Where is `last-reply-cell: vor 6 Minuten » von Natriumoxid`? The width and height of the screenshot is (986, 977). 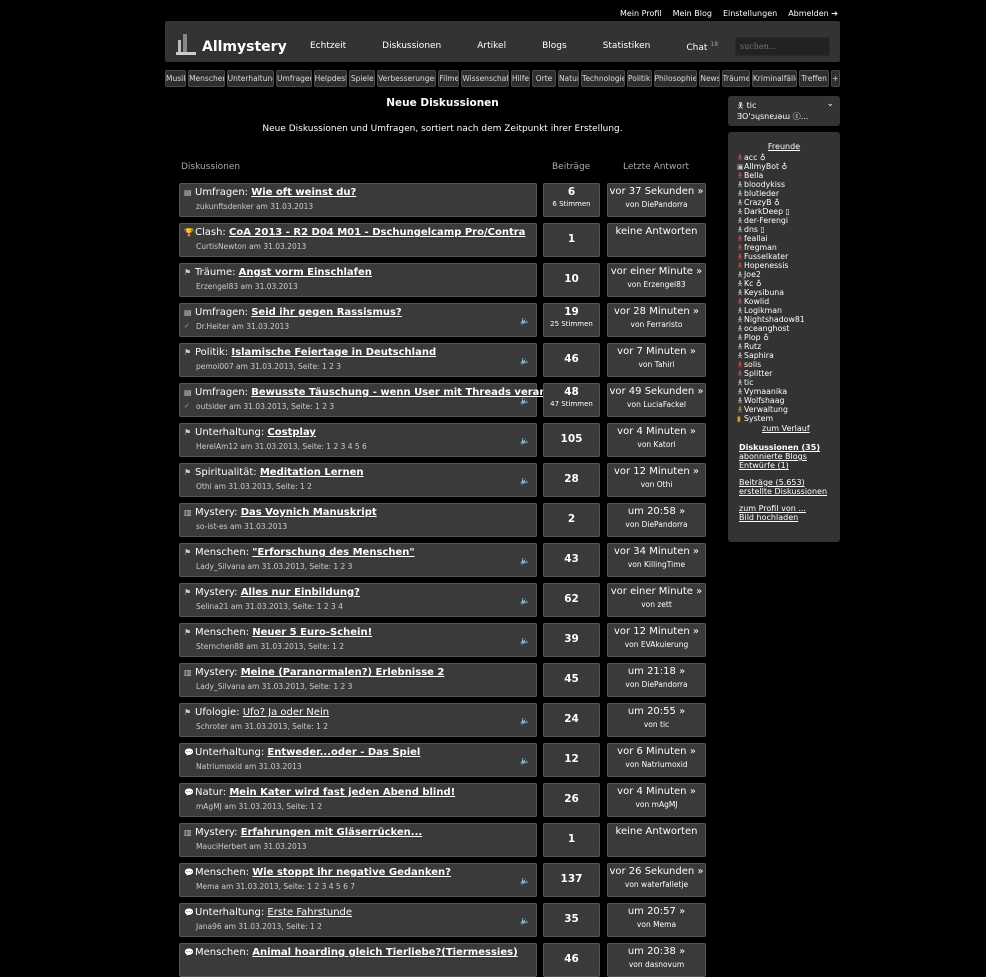 last-reply-cell: vor 6 Minuten » von Natriumoxid is located at coordinates (656, 760).